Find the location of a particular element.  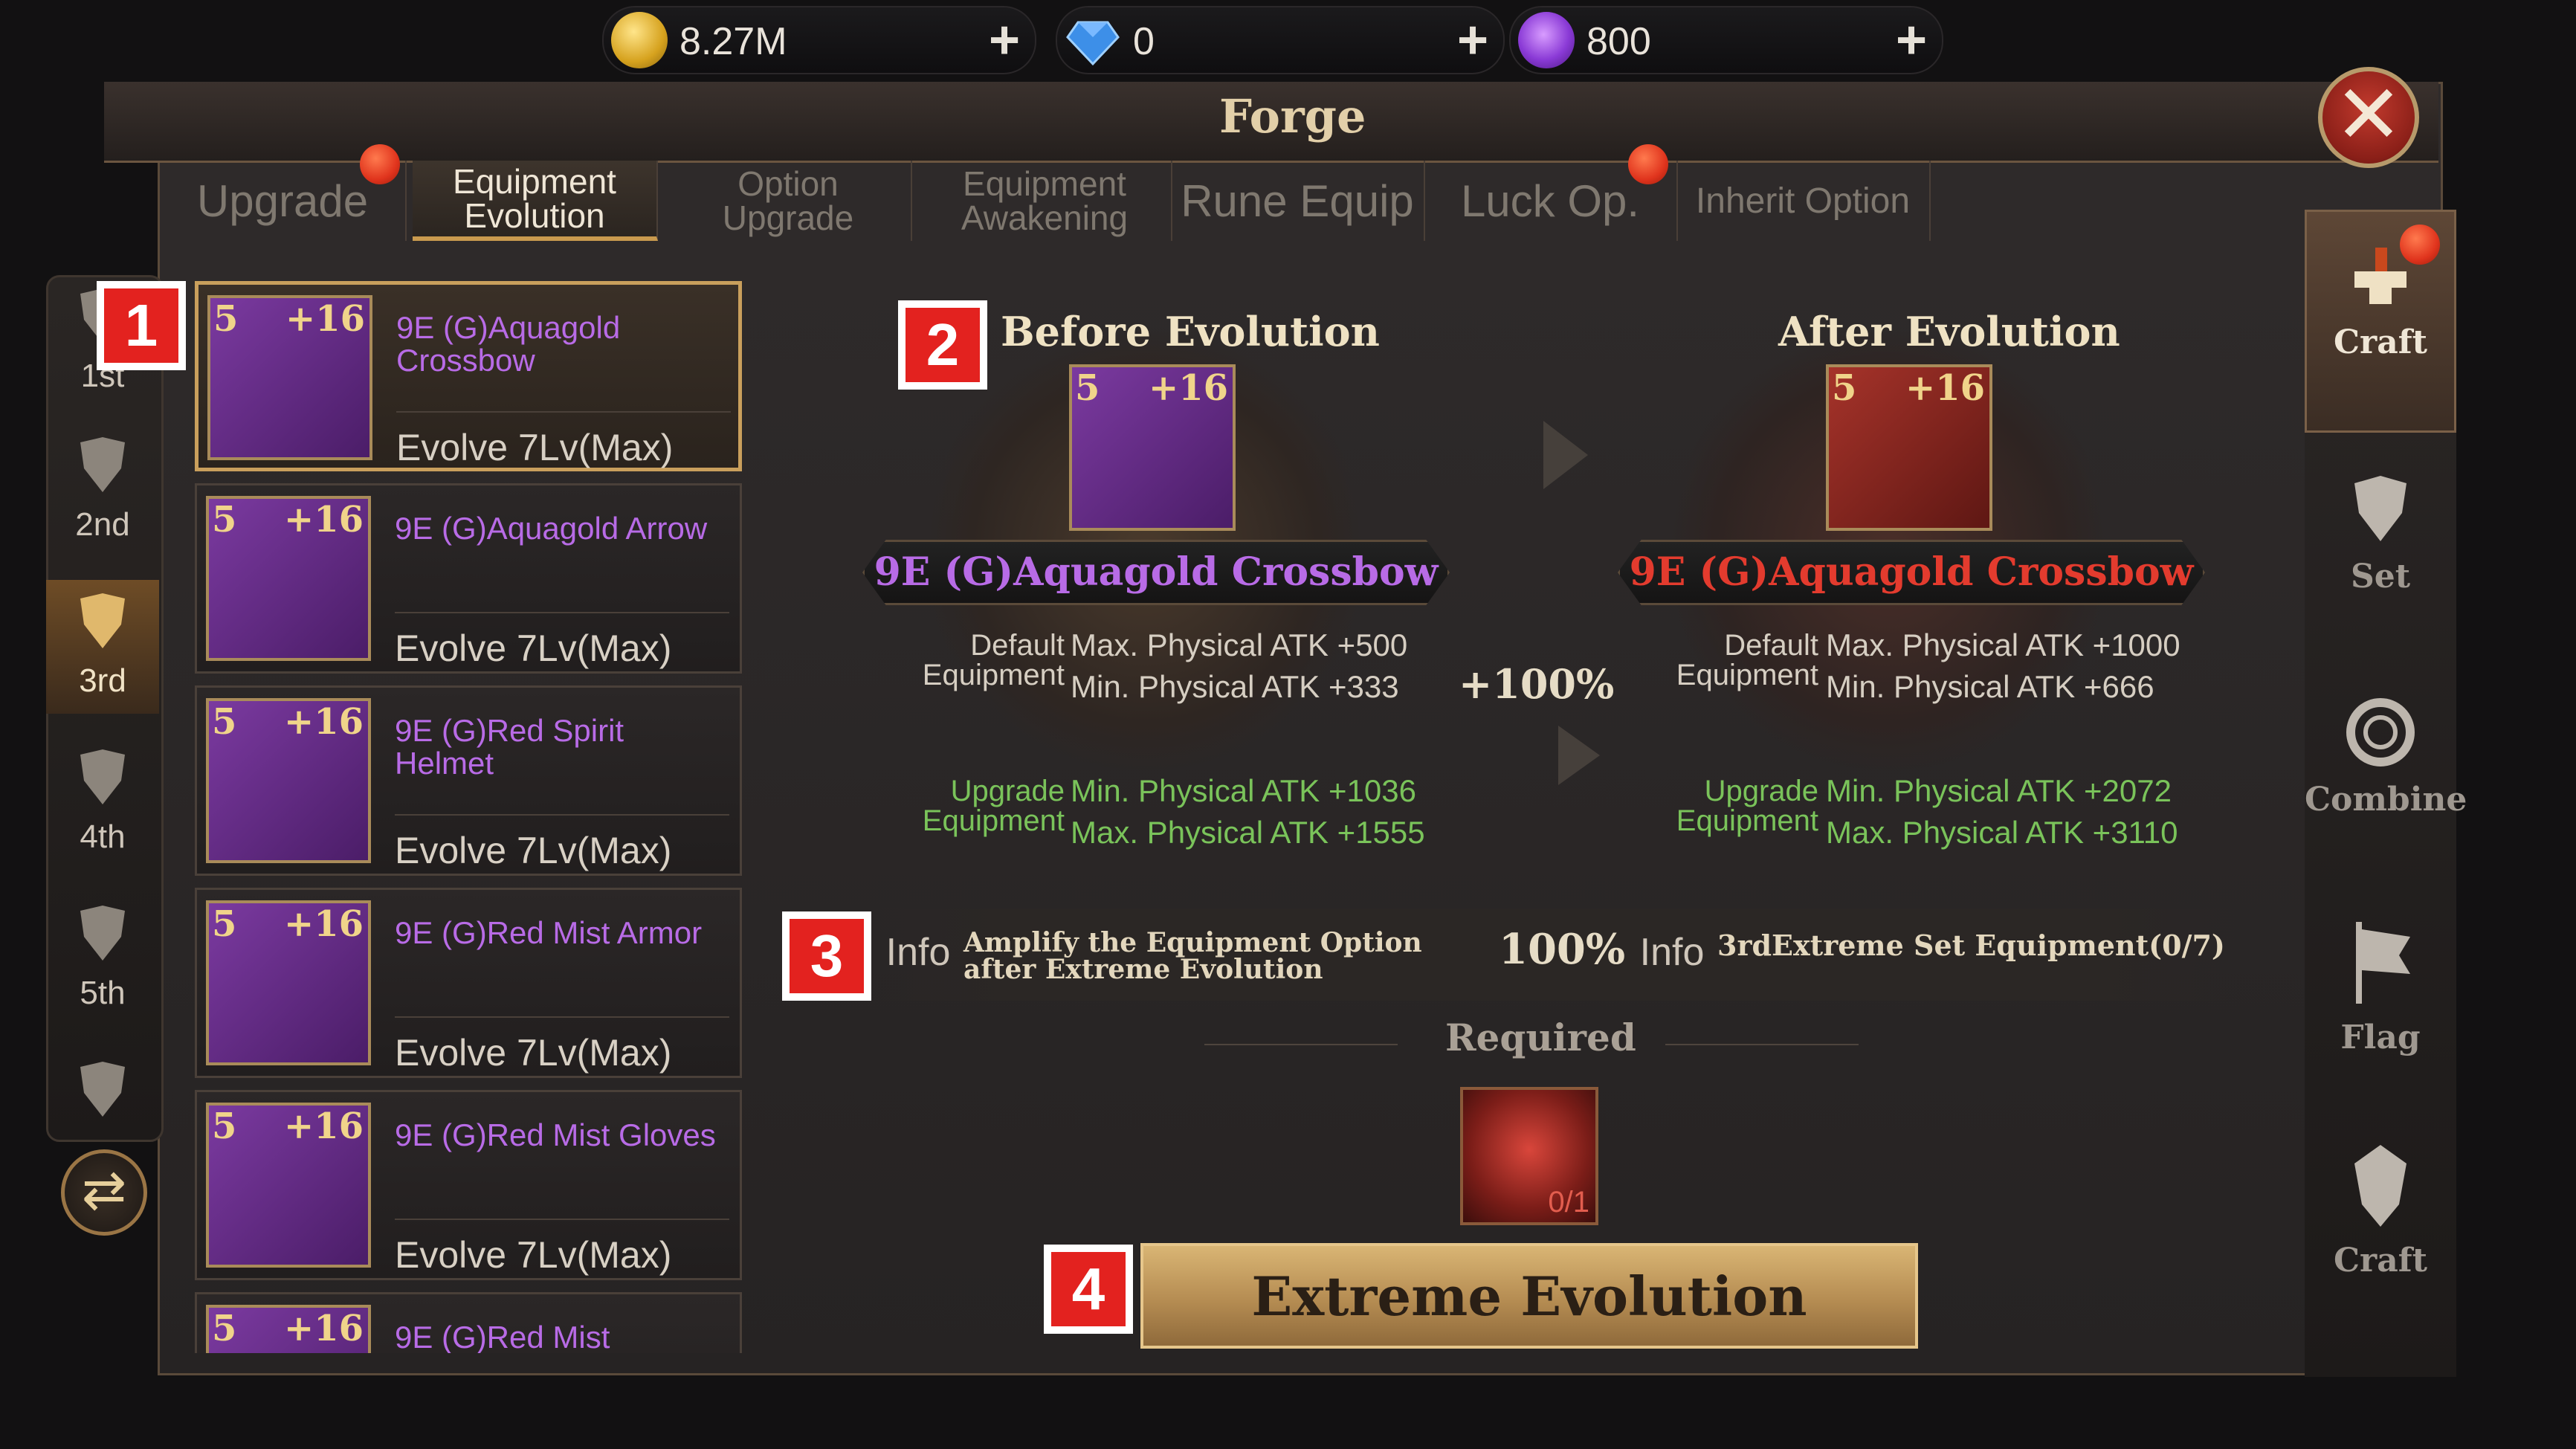

swap-button: ⇄ is located at coordinates (104, 1192).